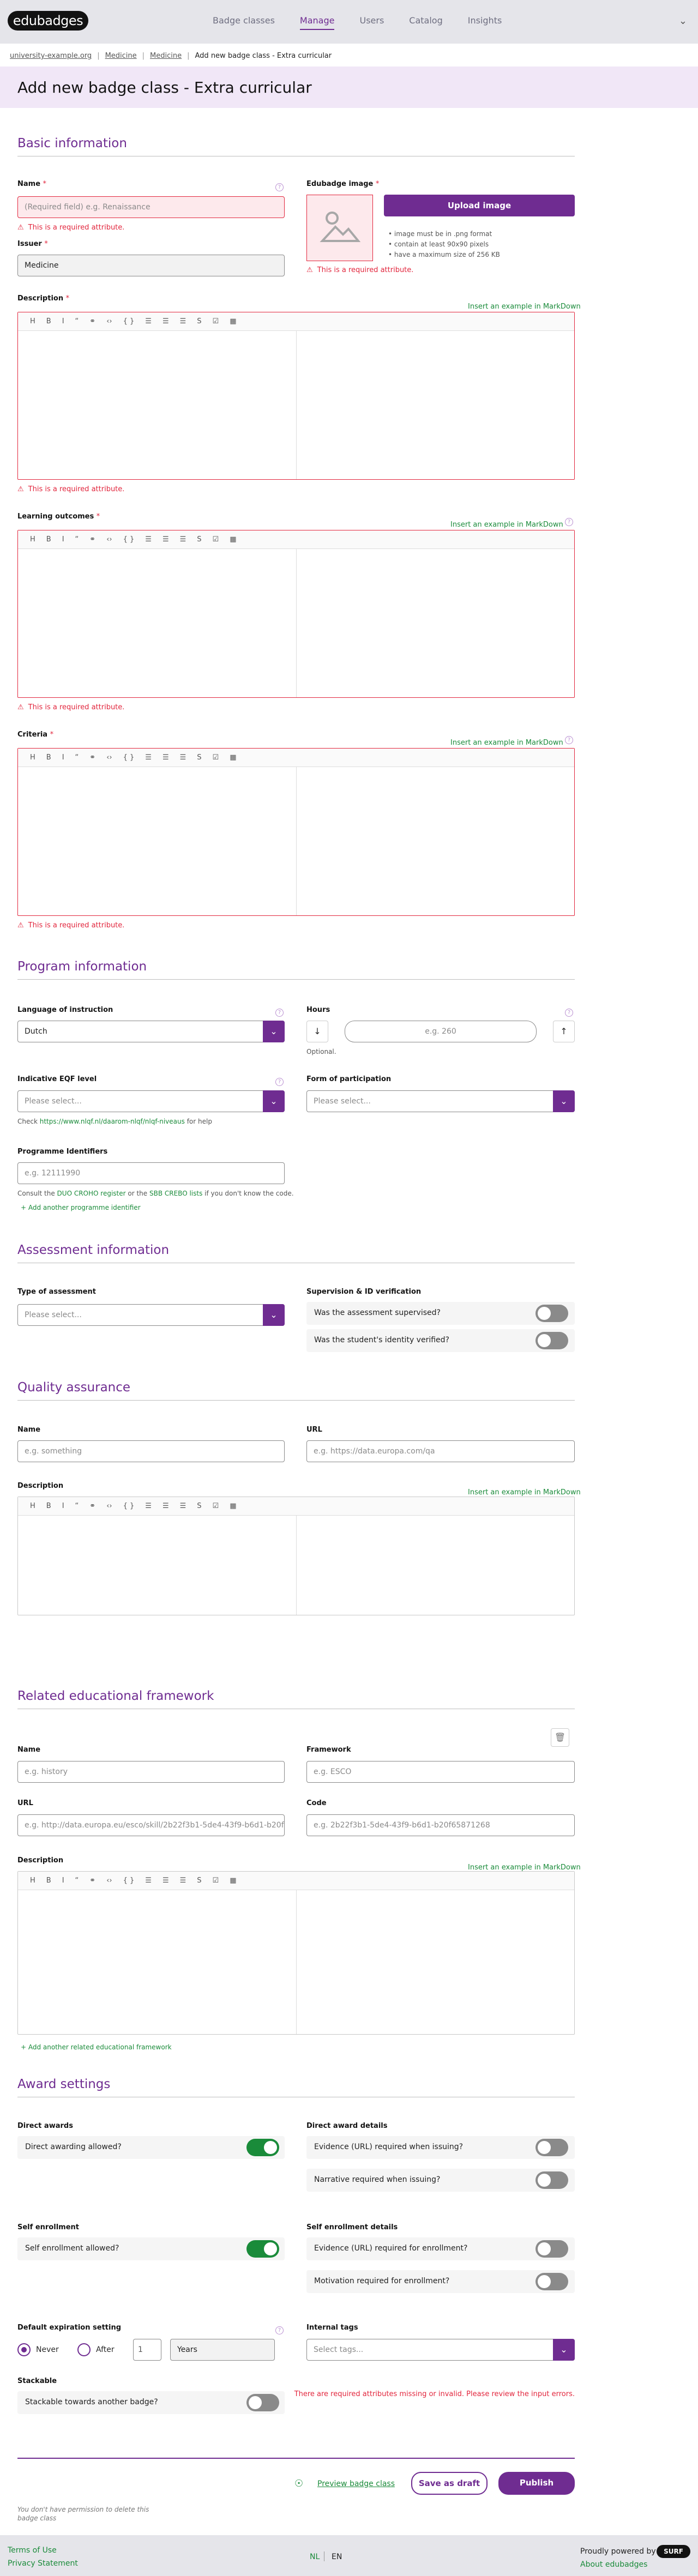  I want to click on description-editor: H B I “ ⚭ ‹› { } ☰ ☰ ☰ S ☑ ▦, so click(296, 396).